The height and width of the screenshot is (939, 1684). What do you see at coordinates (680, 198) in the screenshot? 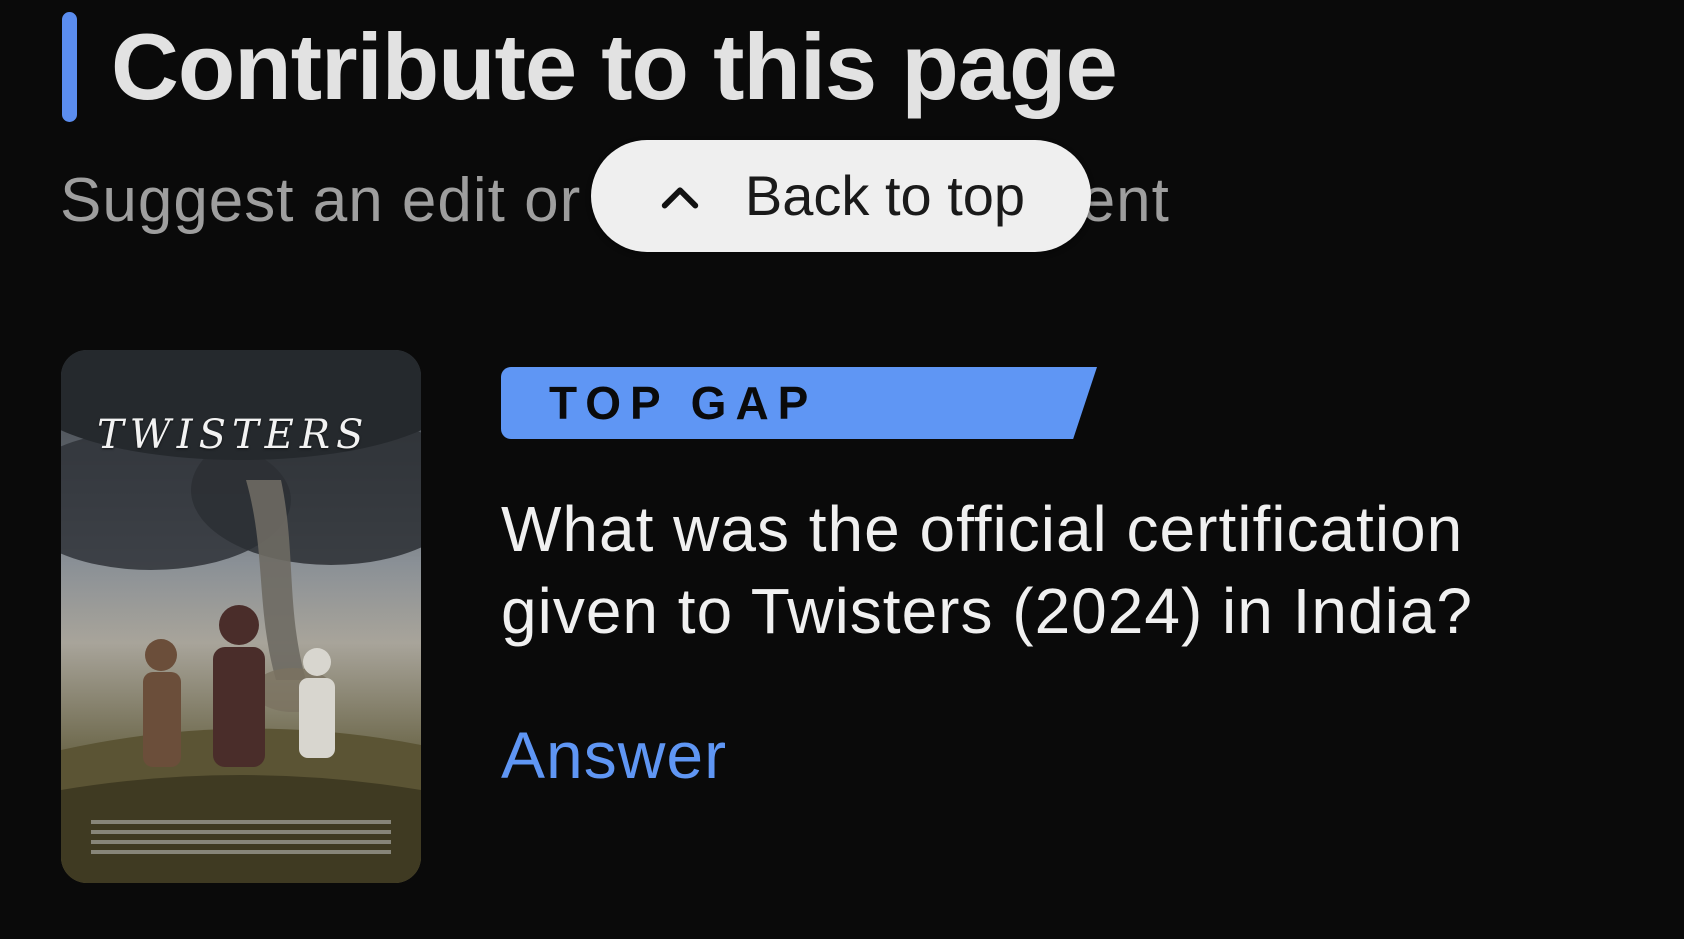
I see `chevron-up-icon` at bounding box center [680, 198].